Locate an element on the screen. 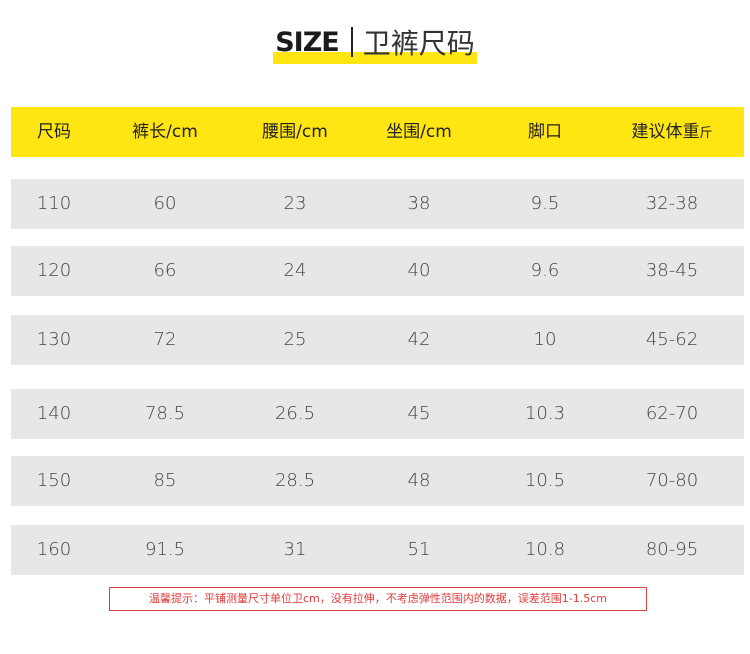  cell-hip: 45 is located at coordinates (419, 413).